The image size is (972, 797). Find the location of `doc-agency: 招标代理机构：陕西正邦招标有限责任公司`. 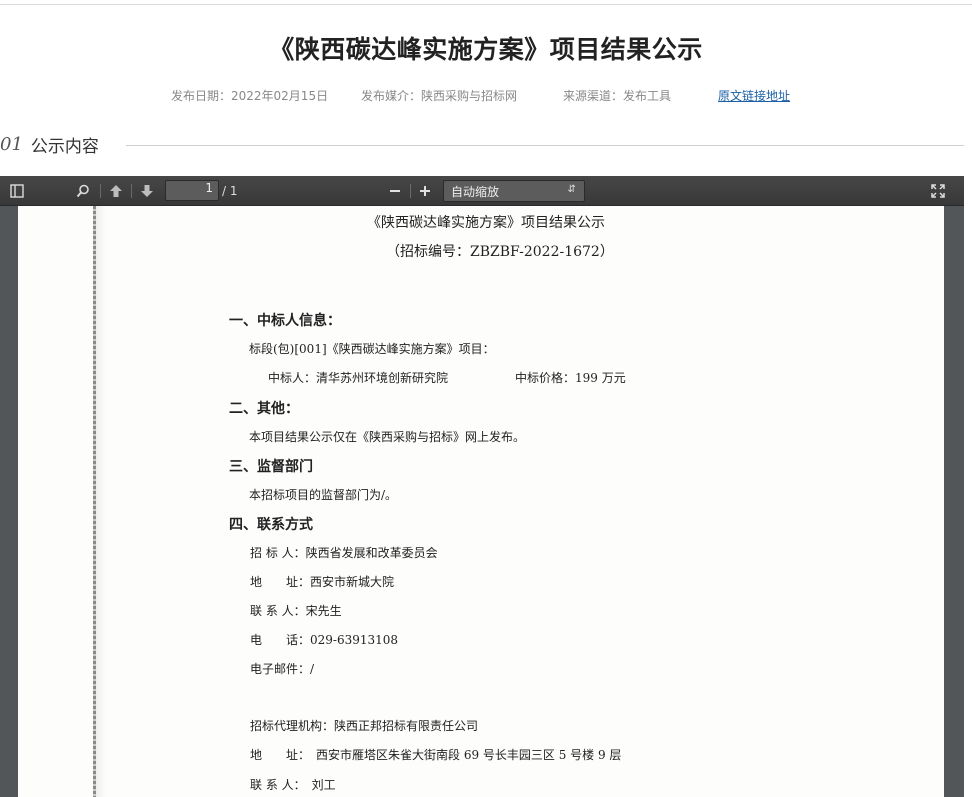

doc-agency: 招标代理机构：陕西正邦招标有限责任公司 is located at coordinates (364, 726).